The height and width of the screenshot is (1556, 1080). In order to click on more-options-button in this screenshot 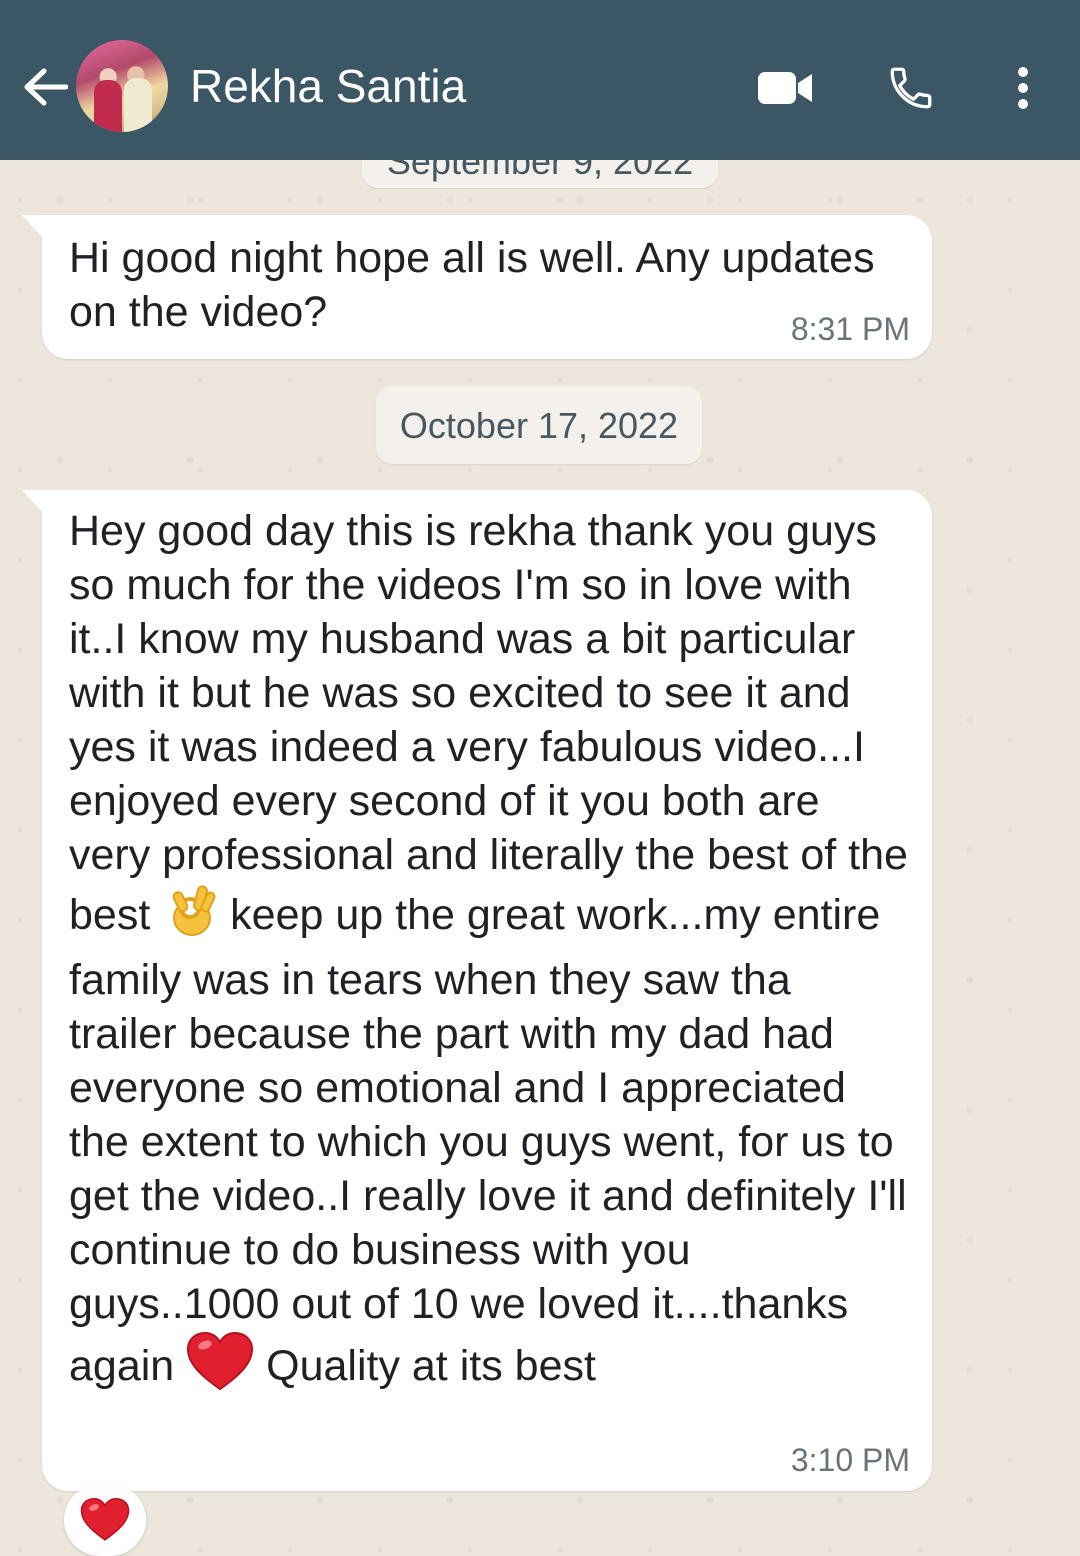, I will do `click(1023, 88)`.